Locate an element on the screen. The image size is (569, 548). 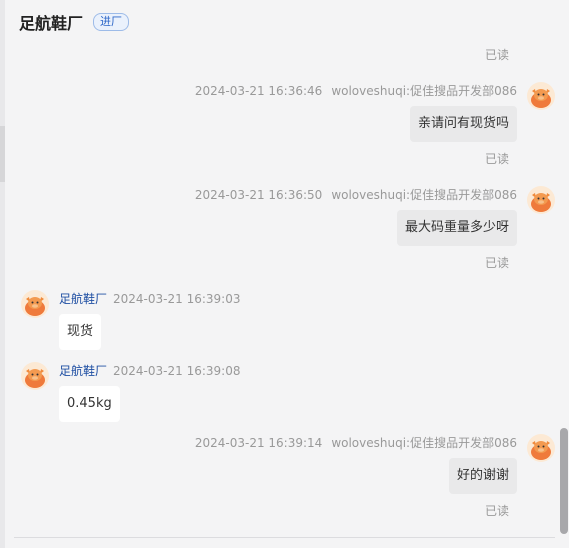
message-meta: 足航鞋厂 2024-03-21 16:39:08 is located at coordinates (149, 370).